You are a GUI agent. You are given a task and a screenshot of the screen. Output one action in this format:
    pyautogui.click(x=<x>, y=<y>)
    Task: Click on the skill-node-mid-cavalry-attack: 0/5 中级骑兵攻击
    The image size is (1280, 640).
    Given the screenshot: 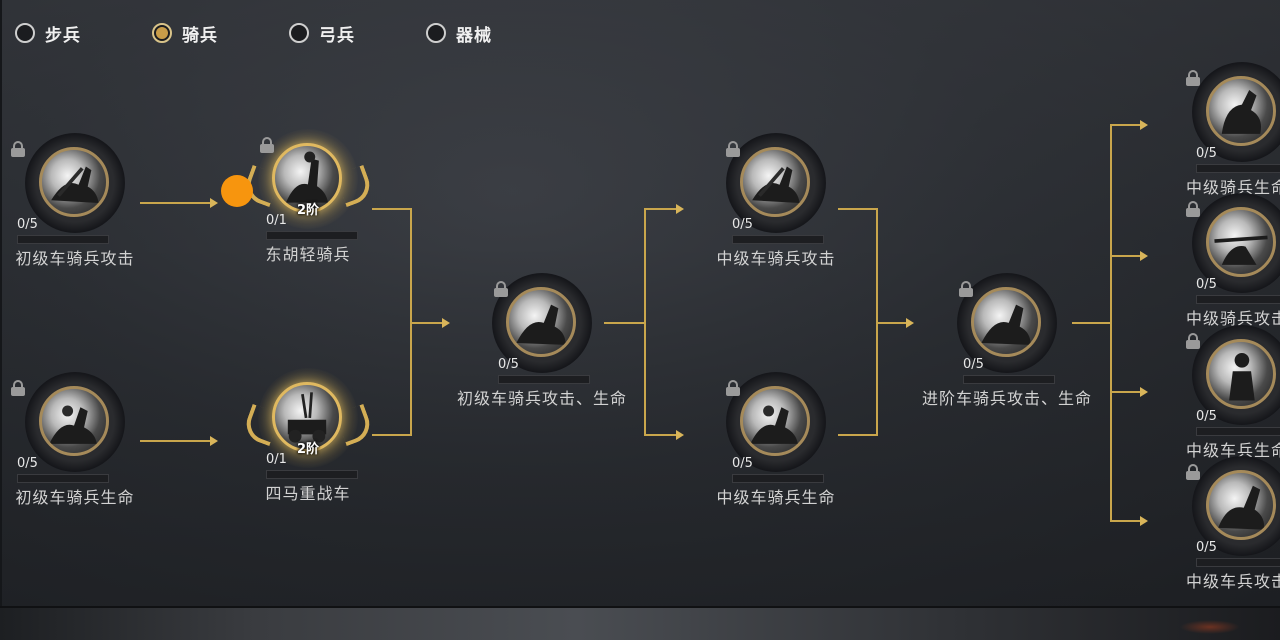 What is the action you would take?
    pyautogui.click(x=1226, y=263)
    